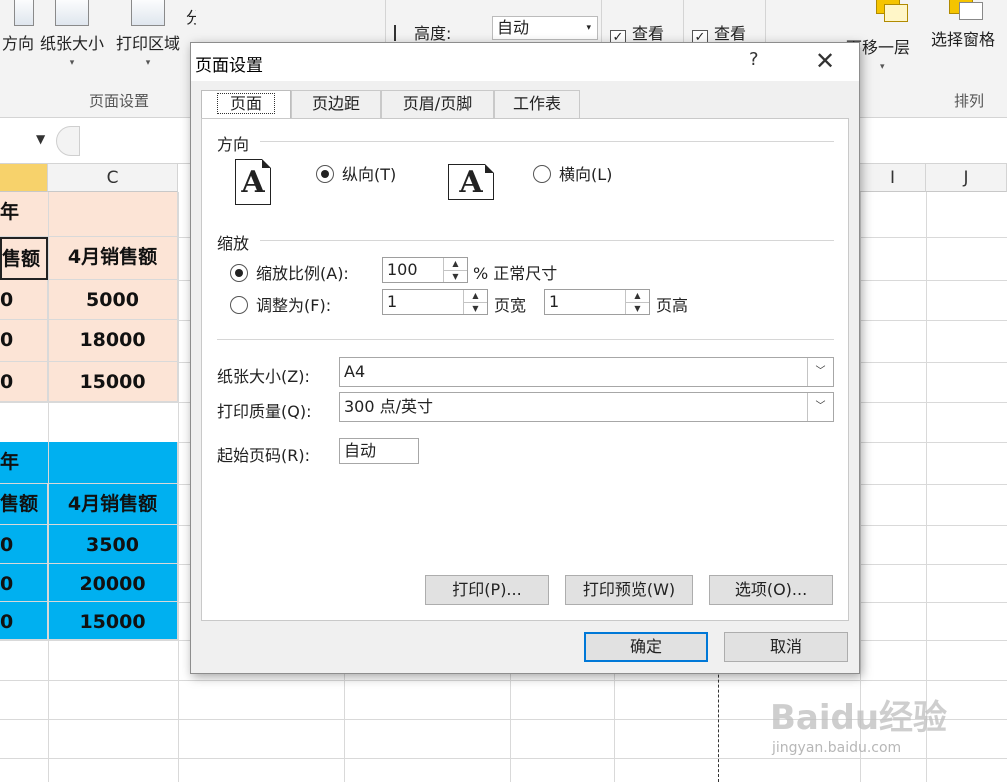  Describe the element at coordinates (72, 13) in the screenshot. I see `paper-size-icon` at that location.